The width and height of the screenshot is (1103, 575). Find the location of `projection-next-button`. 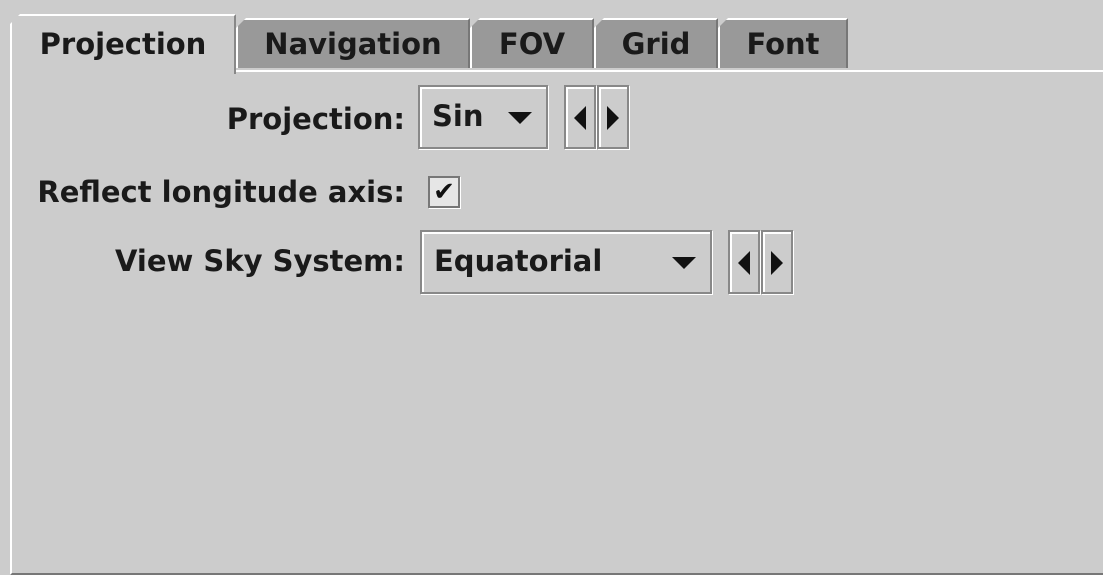

projection-next-button is located at coordinates (613, 117).